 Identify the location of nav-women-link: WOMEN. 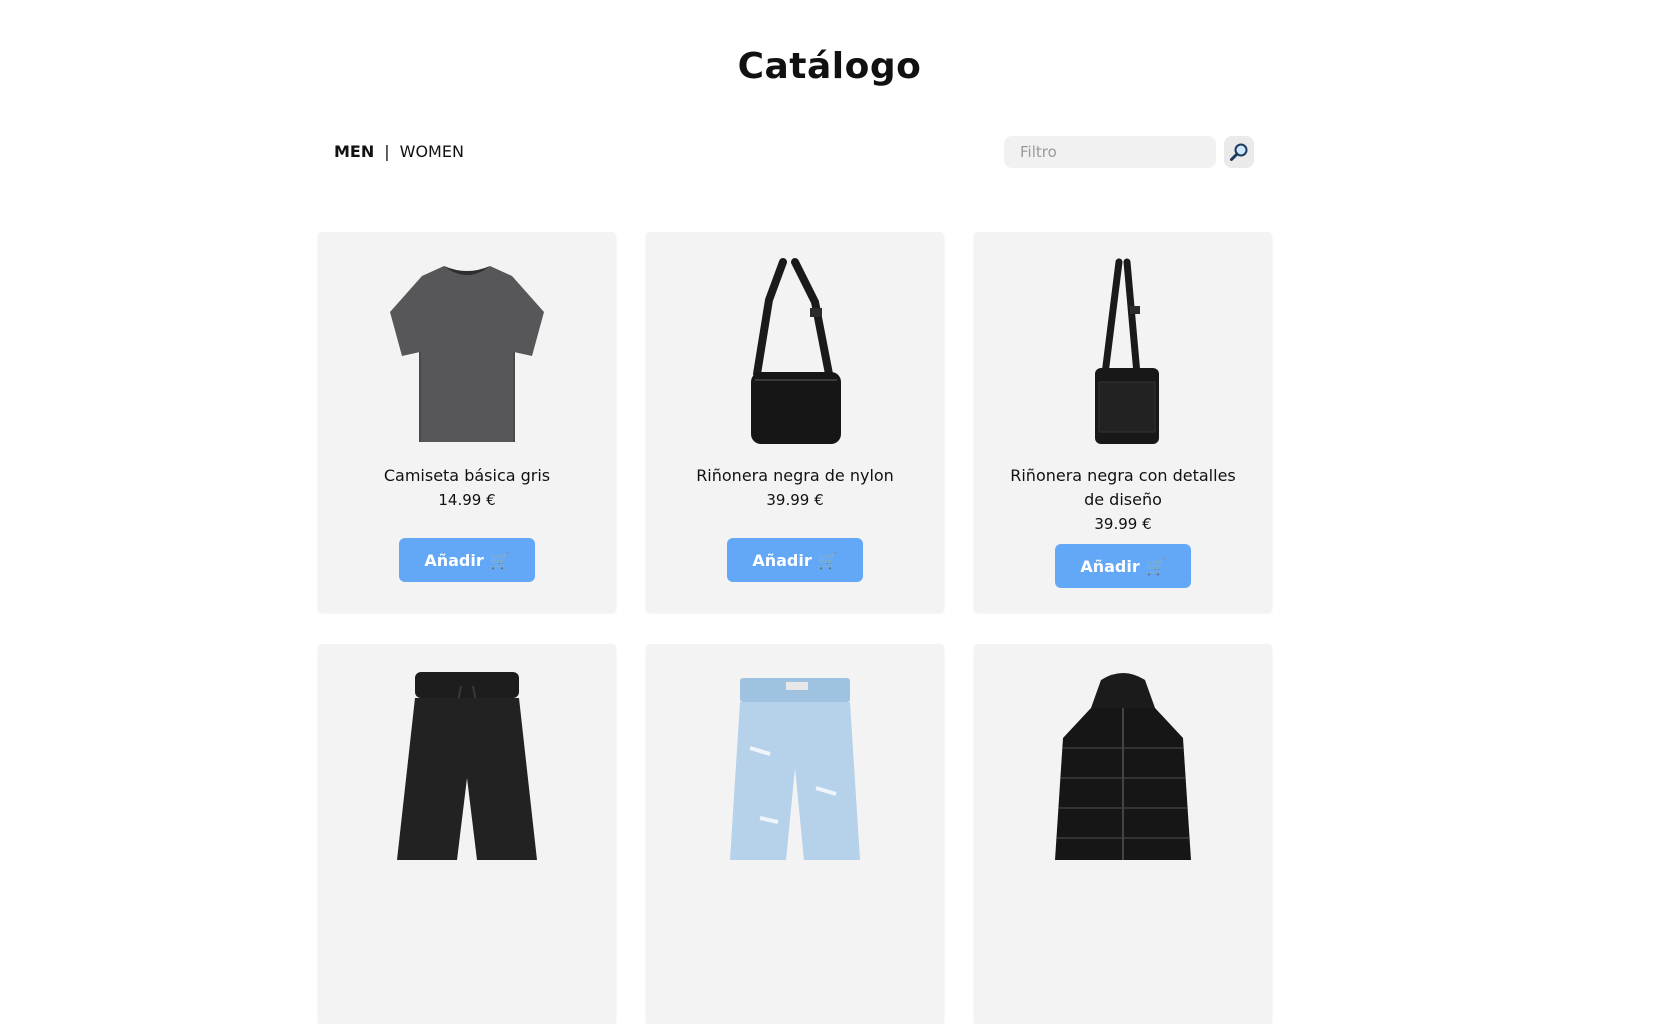
(432, 151).